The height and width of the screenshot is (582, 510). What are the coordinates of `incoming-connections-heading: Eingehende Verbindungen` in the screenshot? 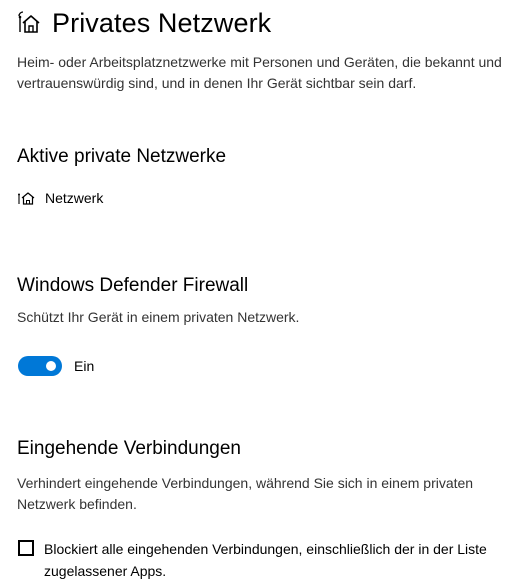 It's located at (129, 448).